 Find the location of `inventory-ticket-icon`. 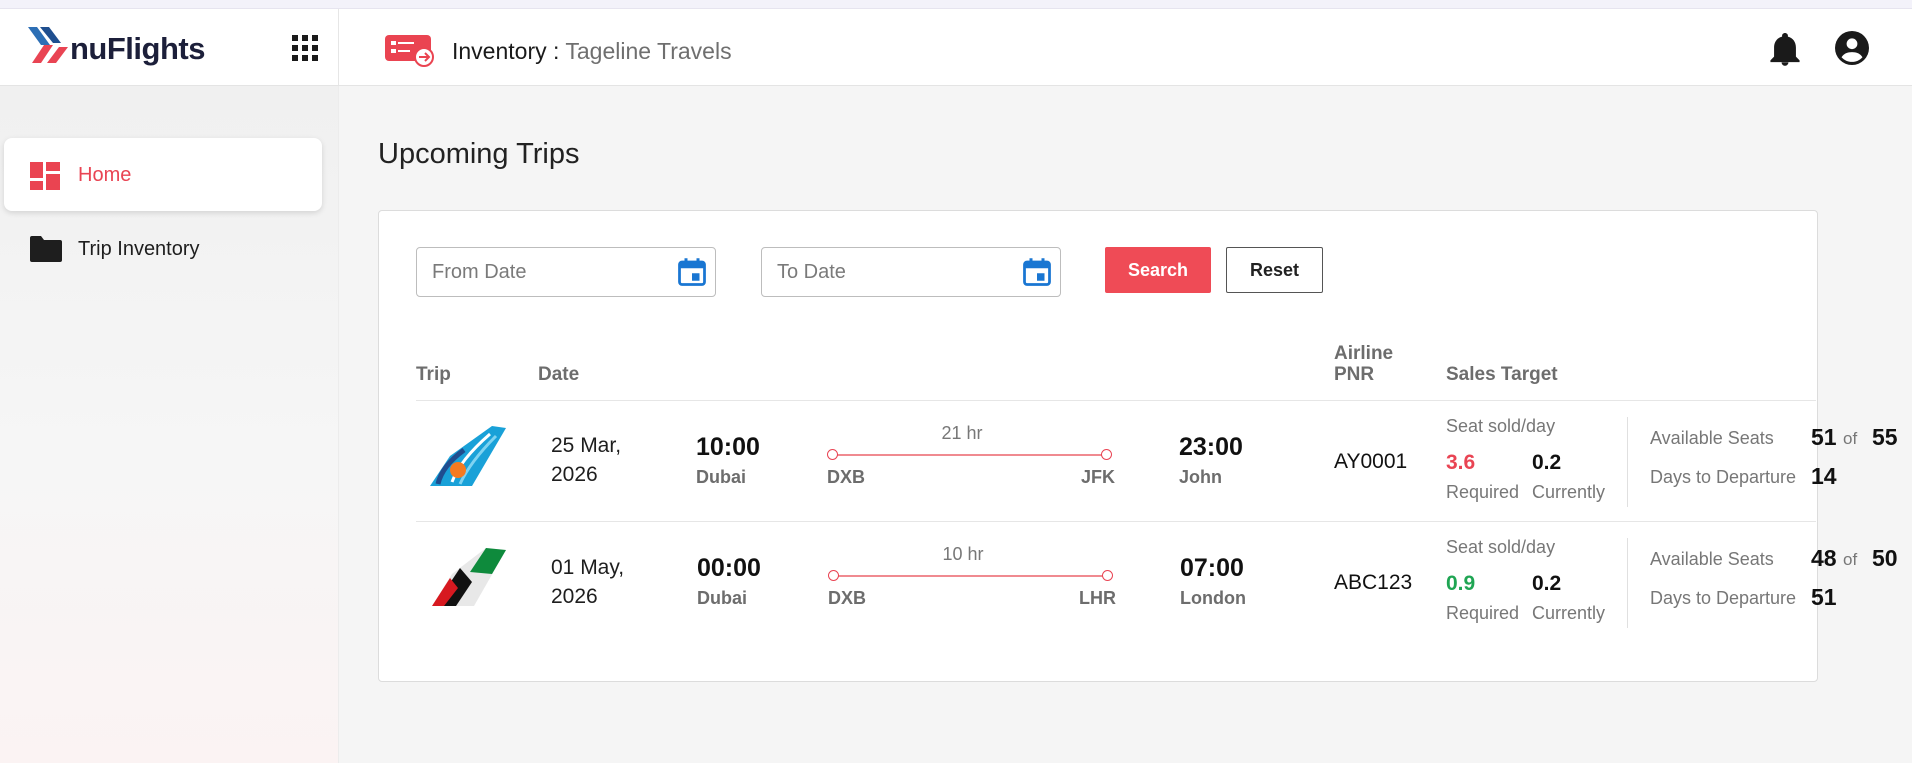

inventory-ticket-icon is located at coordinates (409, 51).